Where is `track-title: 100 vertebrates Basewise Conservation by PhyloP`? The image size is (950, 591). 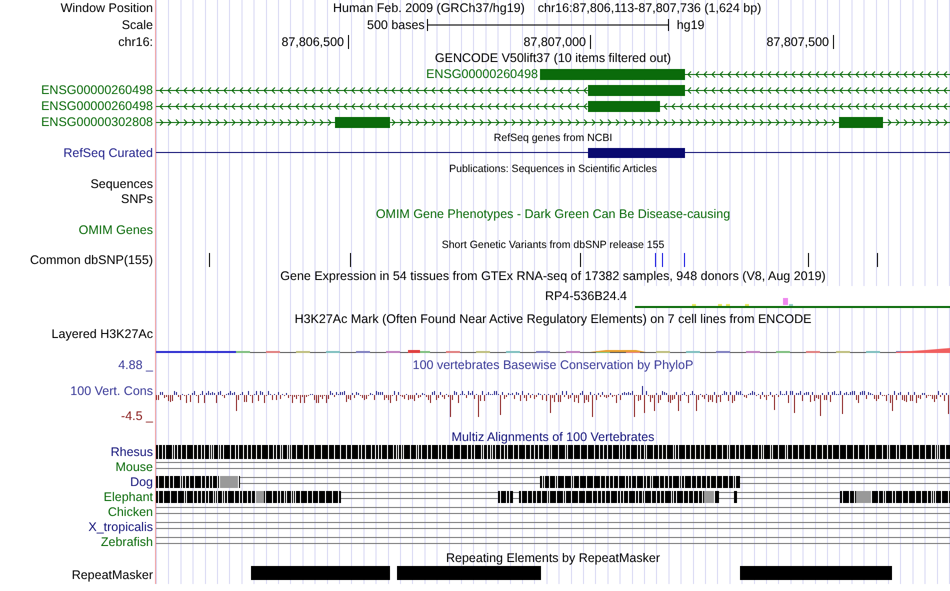 track-title: 100 vertebrates Basewise Conservation by PhyloP is located at coordinates (553, 365).